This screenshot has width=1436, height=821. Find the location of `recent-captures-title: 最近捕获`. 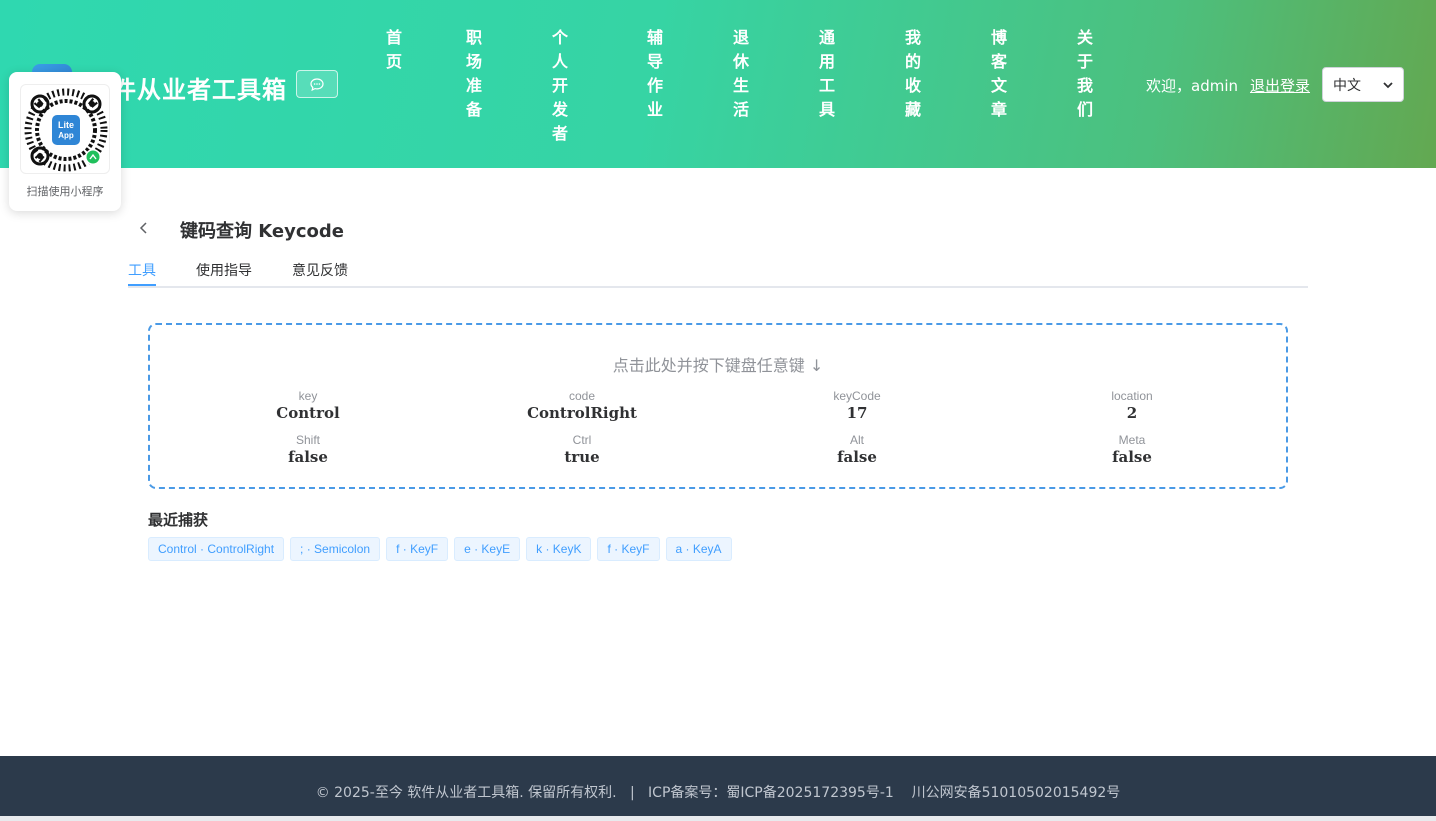

recent-captures-title: 最近捕获 is located at coordinates (178, 520).